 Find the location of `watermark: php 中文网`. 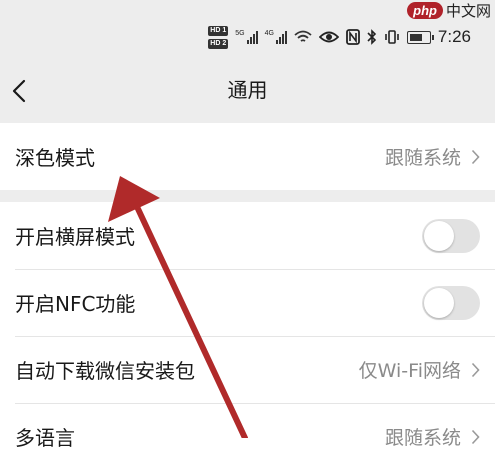

watermark: php 中文网 is located at coordinates (449, 10).